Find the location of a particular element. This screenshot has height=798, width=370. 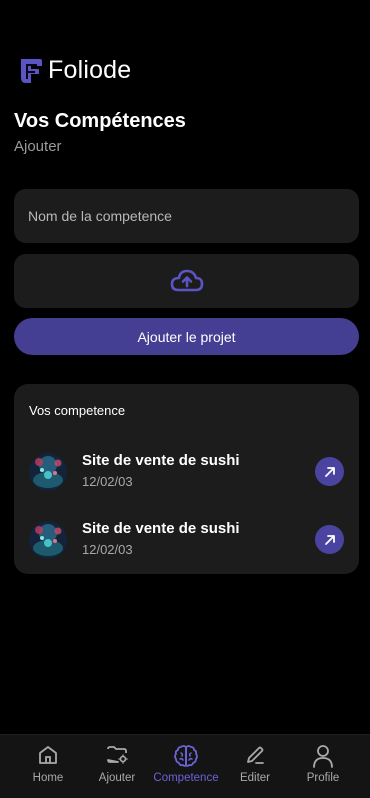

bottom-tab-bar: Home Ajouter Competence Editer Profile is located at coordinates (185, 766).